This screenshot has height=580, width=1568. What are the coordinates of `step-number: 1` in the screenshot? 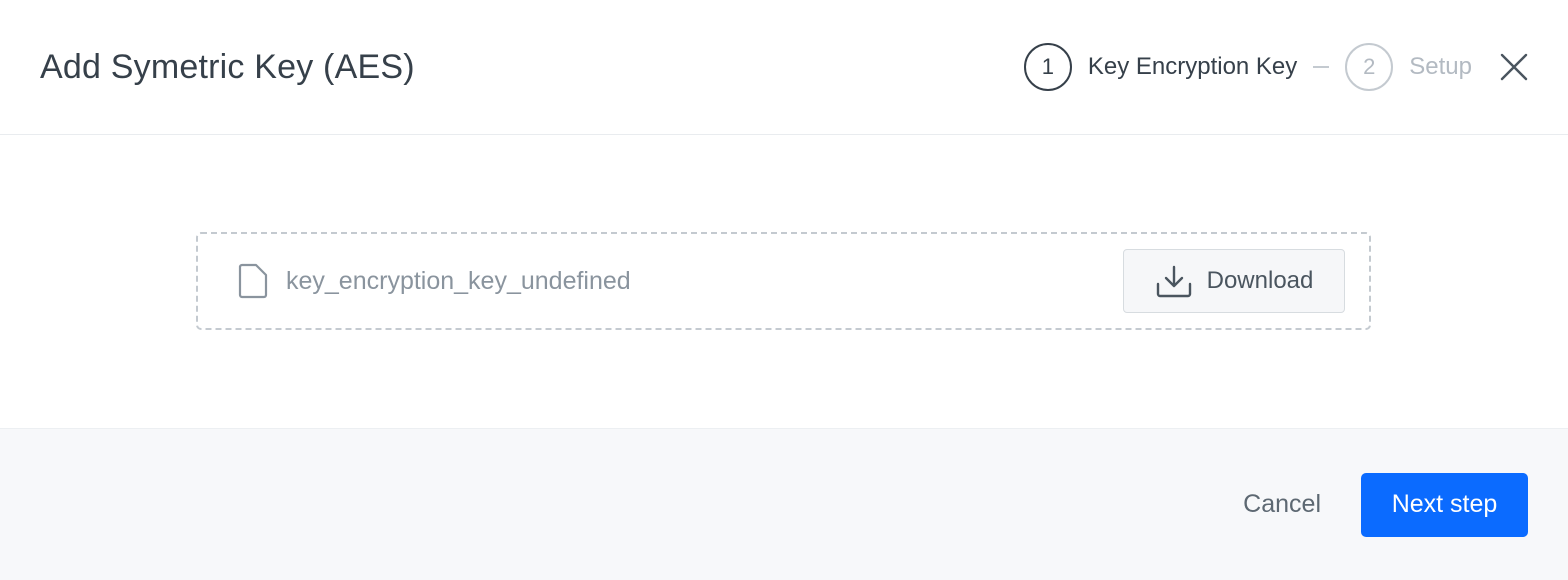 It's located at (1047, 67).